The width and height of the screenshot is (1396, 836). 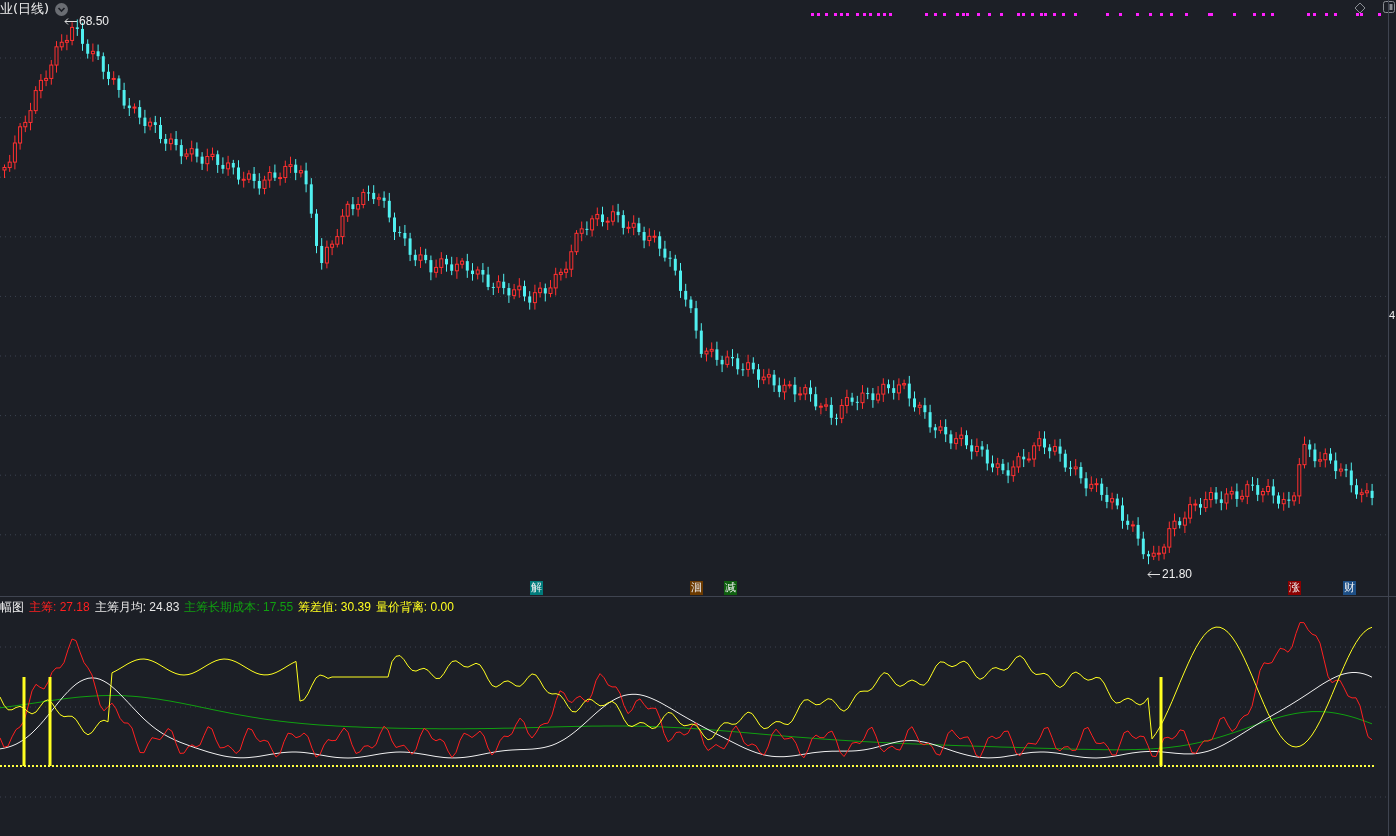 I want to click on panel-toggle-icon, so click(x=1389, y=7).